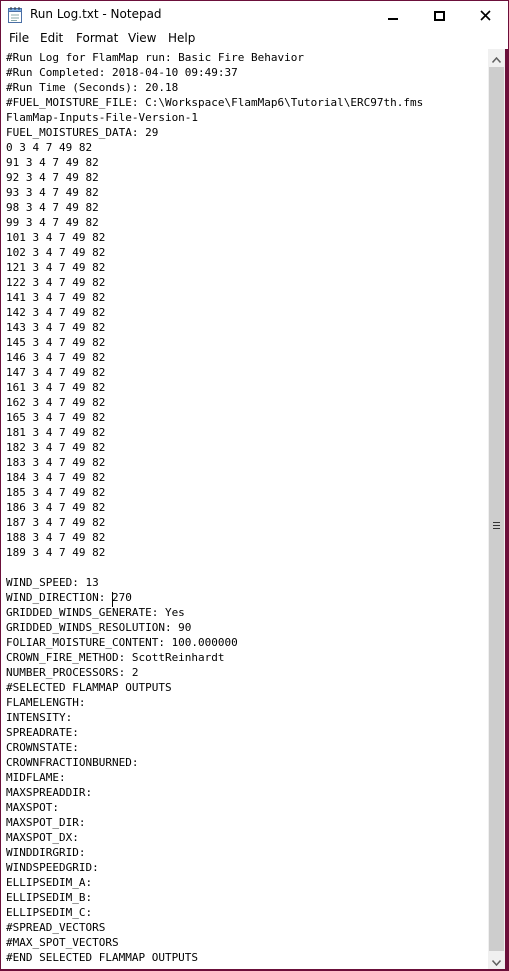  What do you see at coordinates (181, 38) in the screenshot?
I see `menu-help: Help` at bounding box center [181, 38].